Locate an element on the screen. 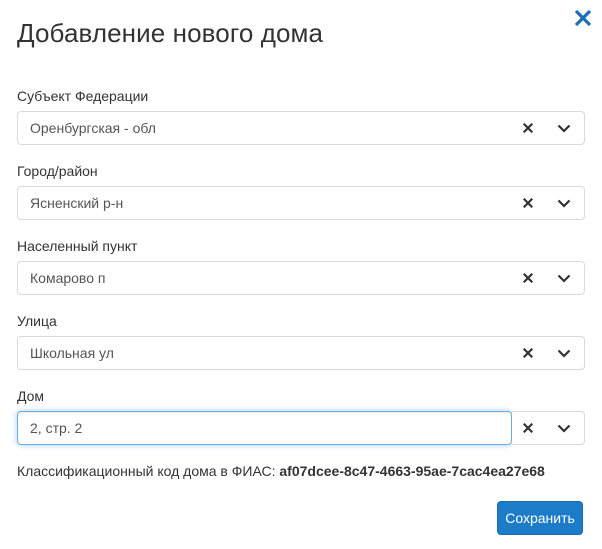 This screenshot has height=549, width=602. modal-title: Добавление нового дома is located at coordinates (170, 33).